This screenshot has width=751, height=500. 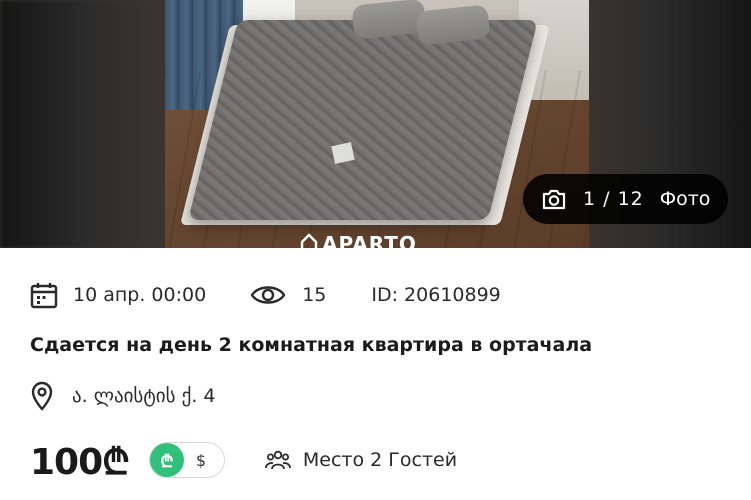 What do you see at coordinates (82, 124) in the screenshot?
I see `photo-blur-left` at bounding box center [82, 124].